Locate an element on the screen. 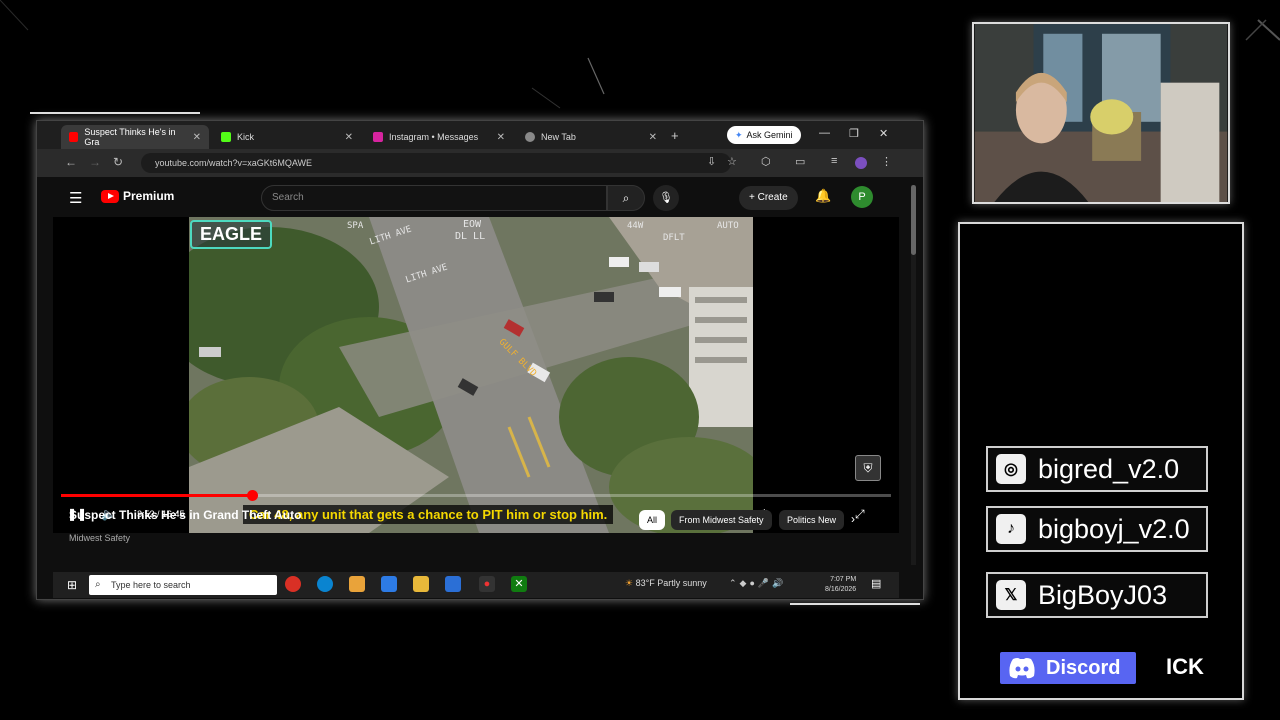 The image size is (1280, 720). tab-kick: Kick ✕ is located at coordinates (287, 137).